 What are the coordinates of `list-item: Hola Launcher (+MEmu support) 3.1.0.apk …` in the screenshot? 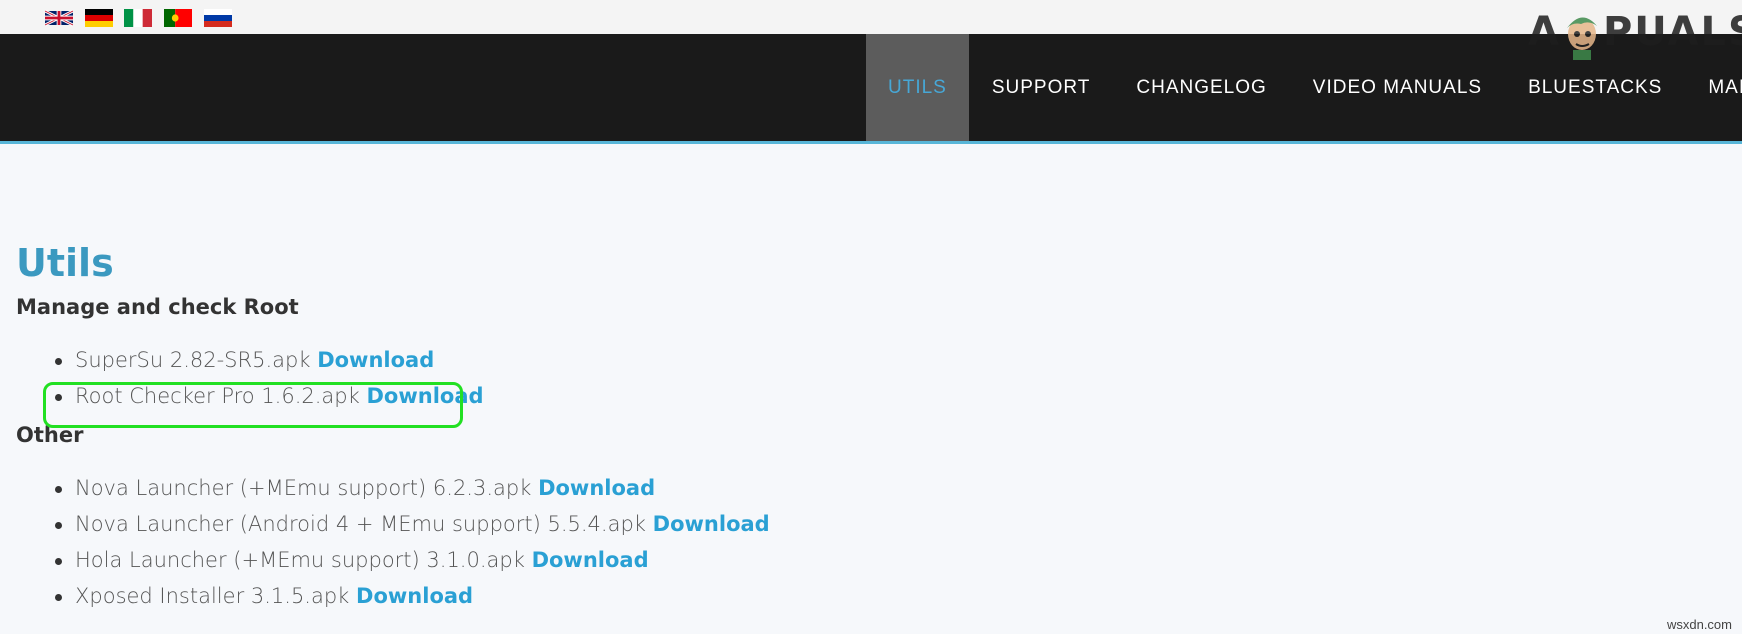 It's located at (866, 560).